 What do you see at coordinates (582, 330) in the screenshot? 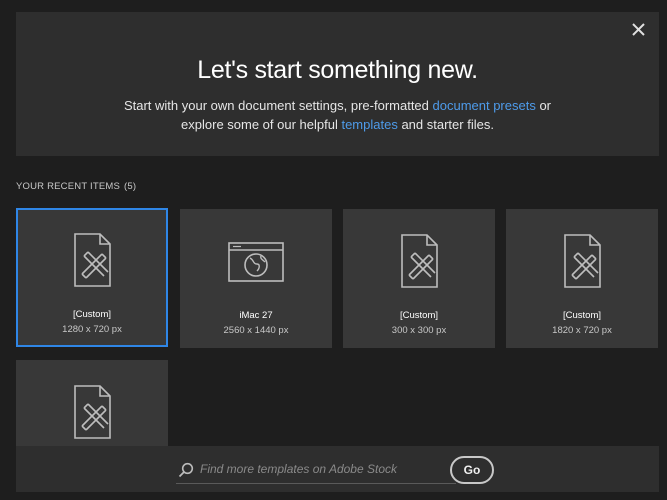
I see `recent-item-dimensions: 1820 x 720 px` at bounding box center [582, 330].